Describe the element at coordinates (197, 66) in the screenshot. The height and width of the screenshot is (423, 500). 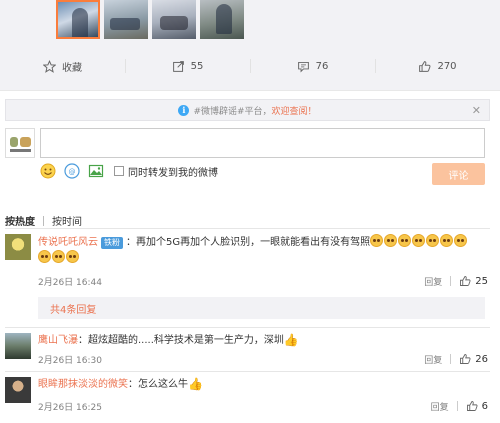
I see `repost-count: 55` at that location.